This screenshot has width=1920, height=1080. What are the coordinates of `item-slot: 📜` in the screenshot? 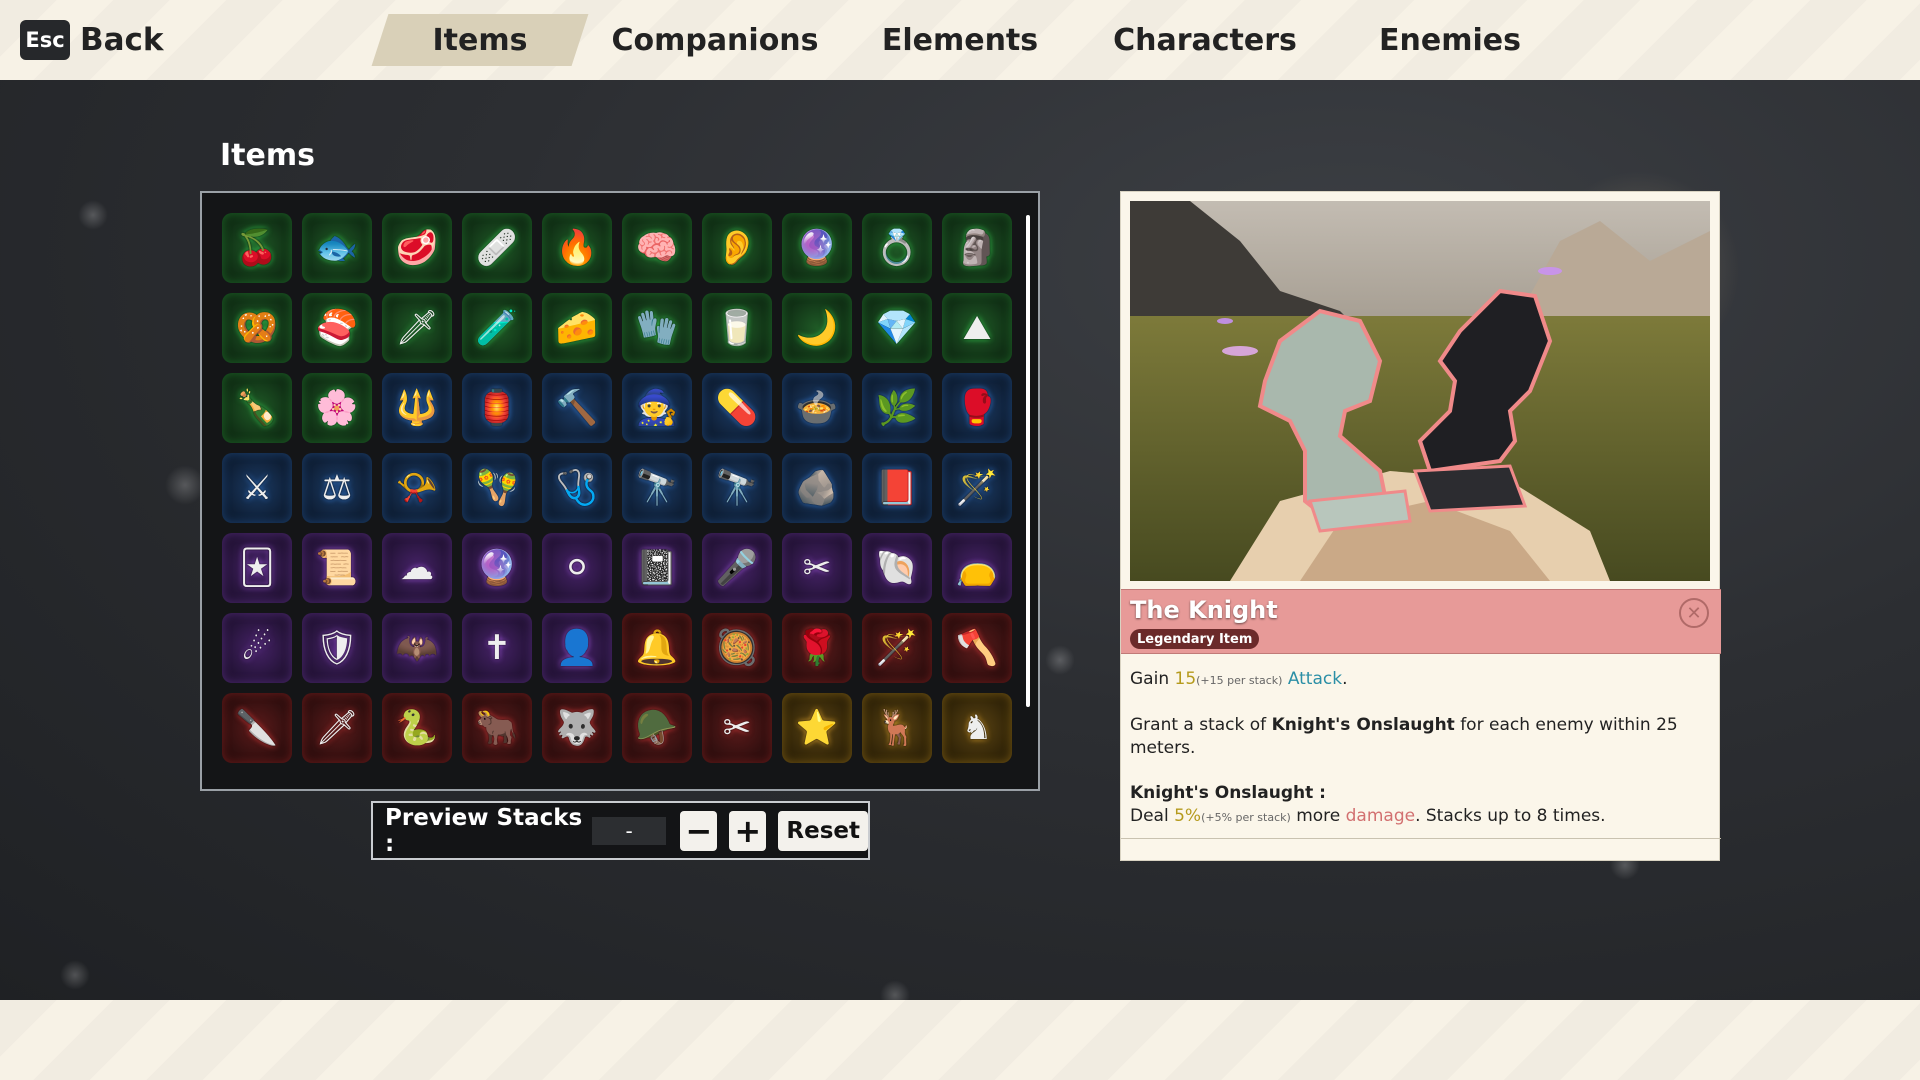 It's located at (337, 568).